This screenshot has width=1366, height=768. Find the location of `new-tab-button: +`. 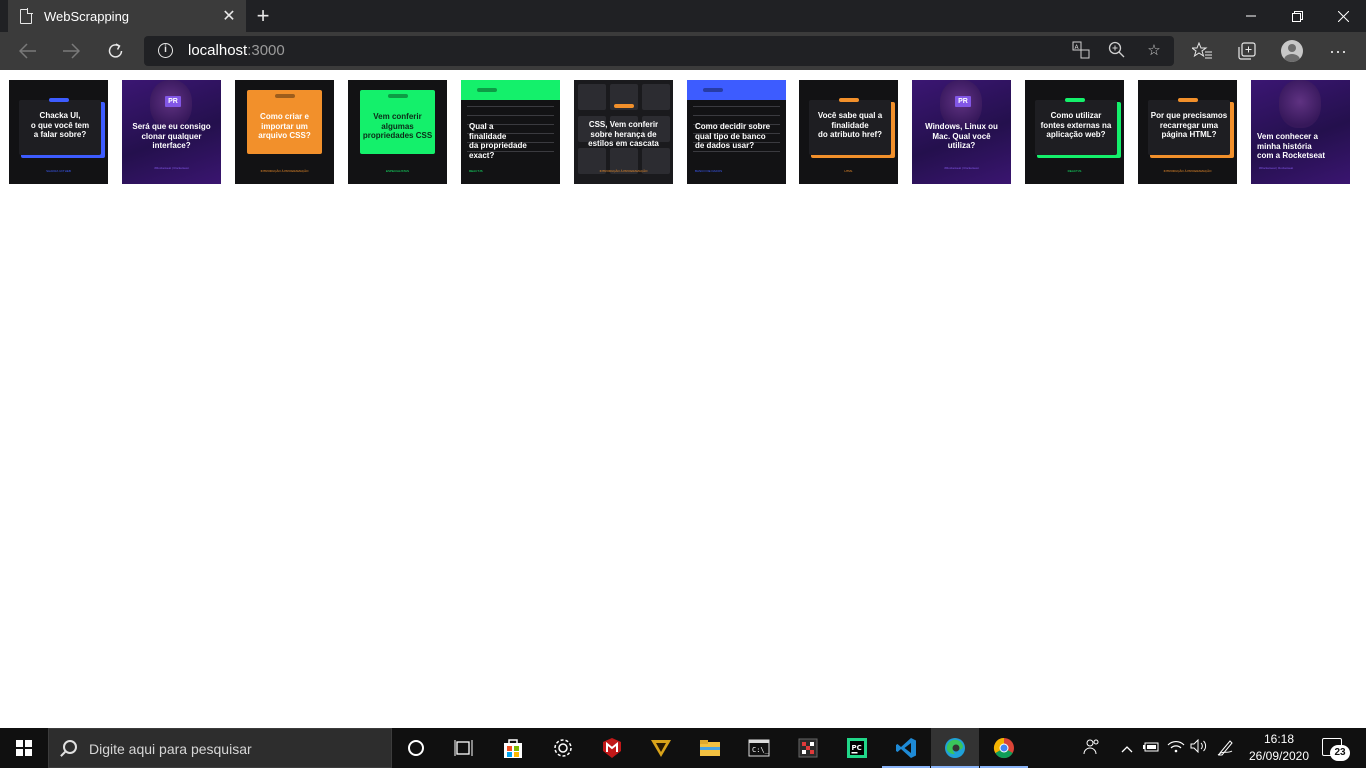

new-tab-button: + is located at coordinates (263, 16).